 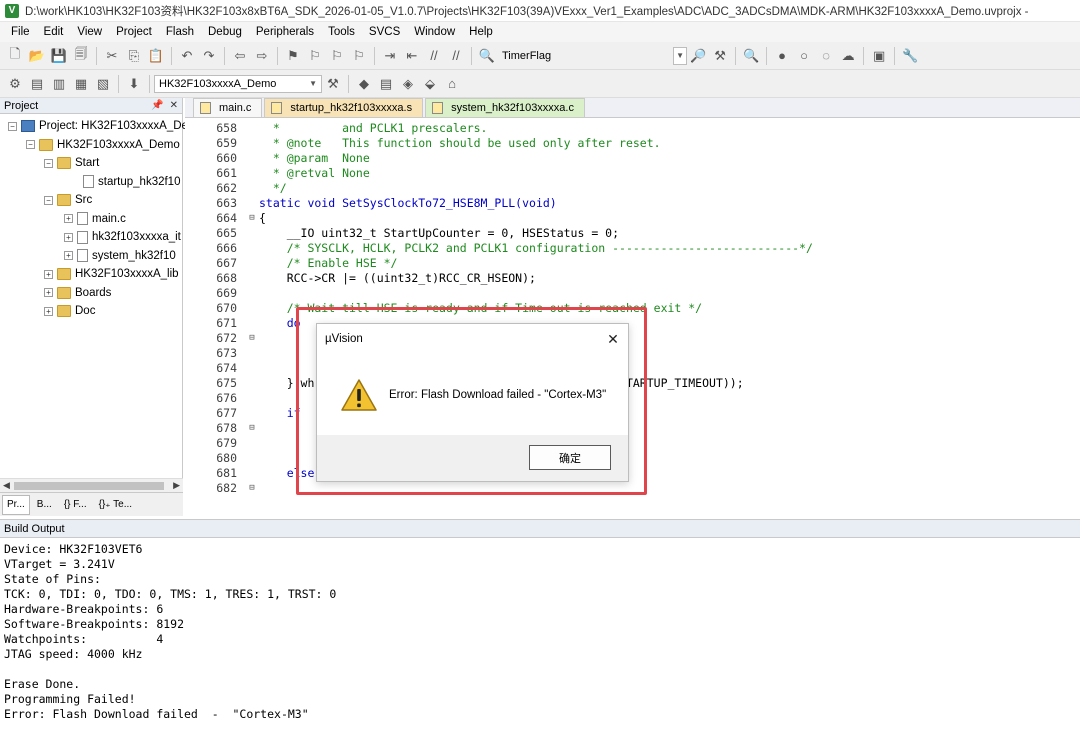 What do you see at coordinates (434, 32) in the screenshot?
I see `menu-window: Window` at bounding box center [434, 32].